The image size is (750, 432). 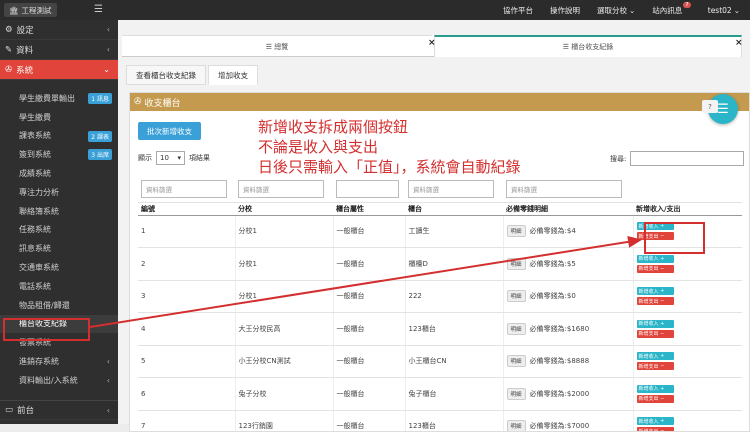 What do you see at coordinates (59, 192) in the screenshot?
I see `sidebar-item-focus: 專注力分析` at bounding box center [59, 192].